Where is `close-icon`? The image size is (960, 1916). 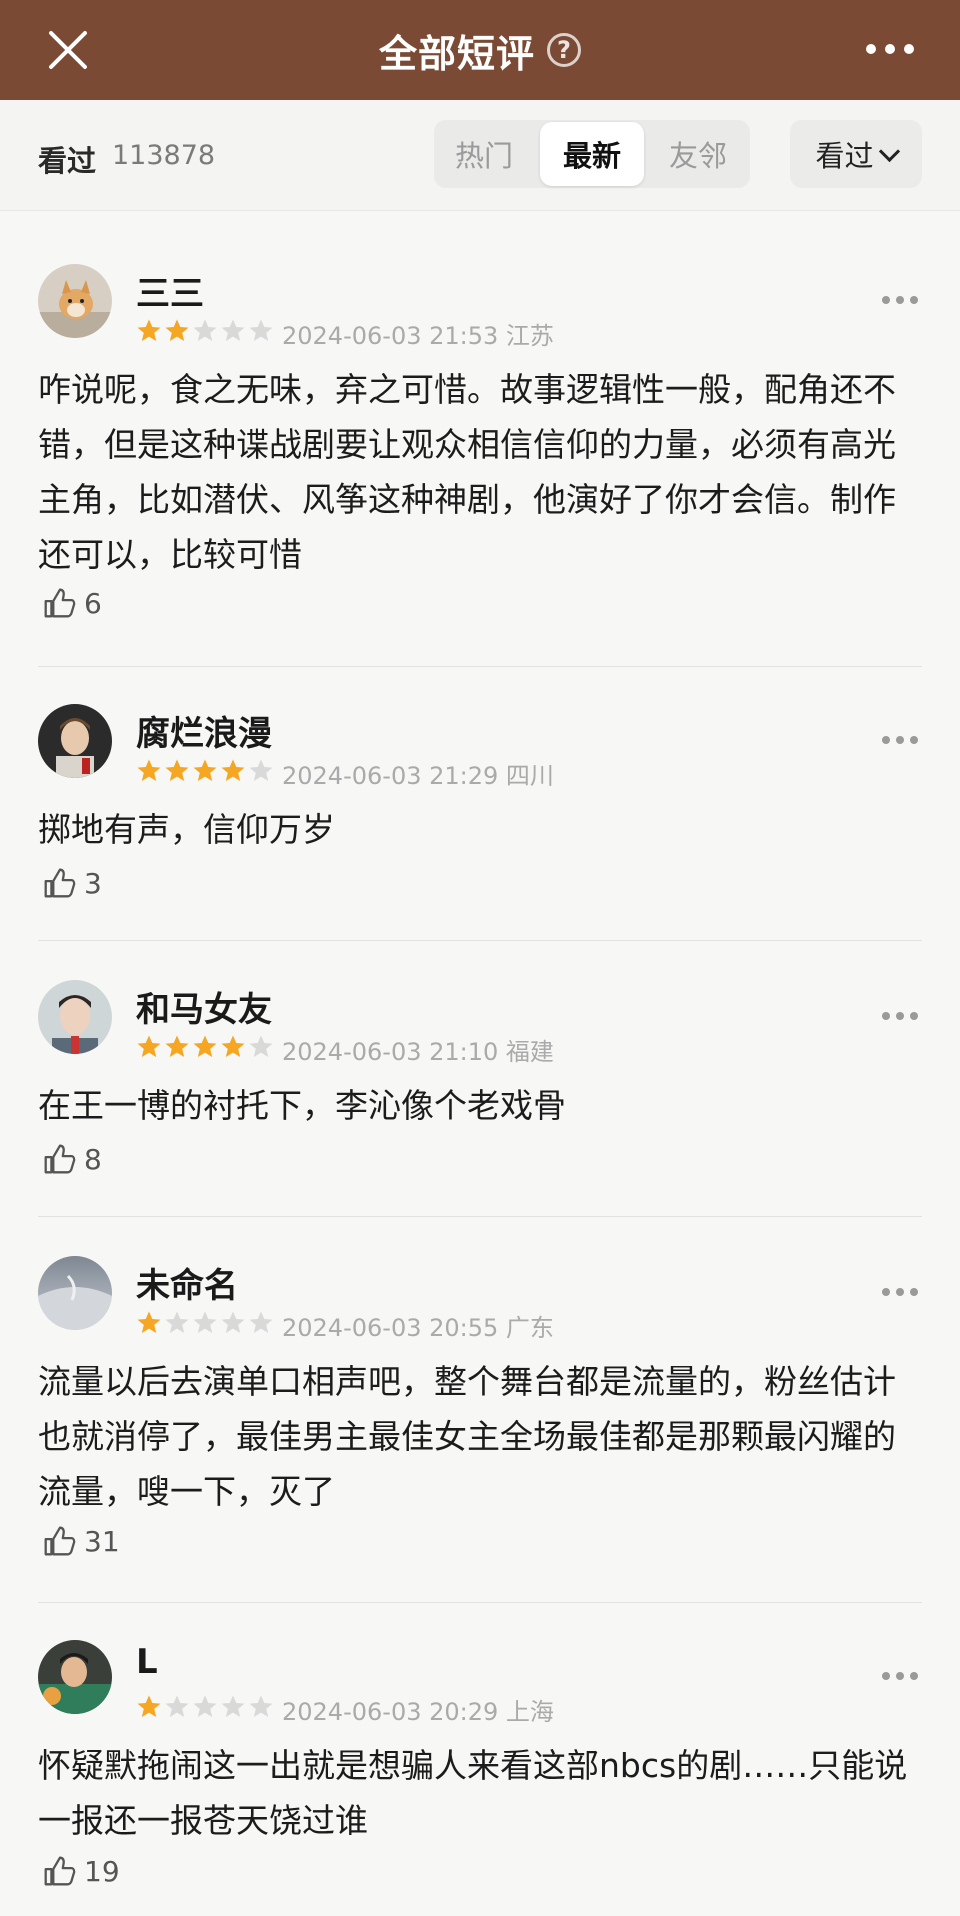
close-icon is located at coordinates (68, 50).